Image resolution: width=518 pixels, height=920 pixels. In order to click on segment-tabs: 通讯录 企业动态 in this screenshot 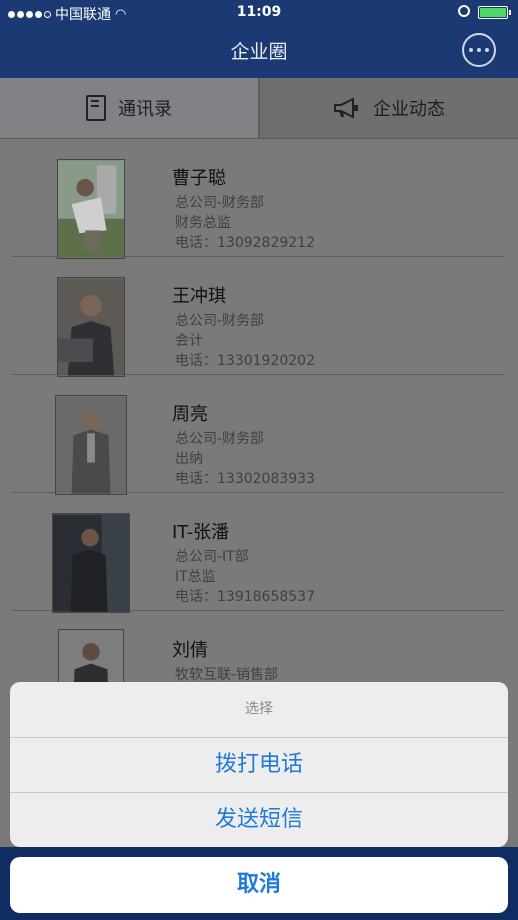, I will do `click(259, 108)`.